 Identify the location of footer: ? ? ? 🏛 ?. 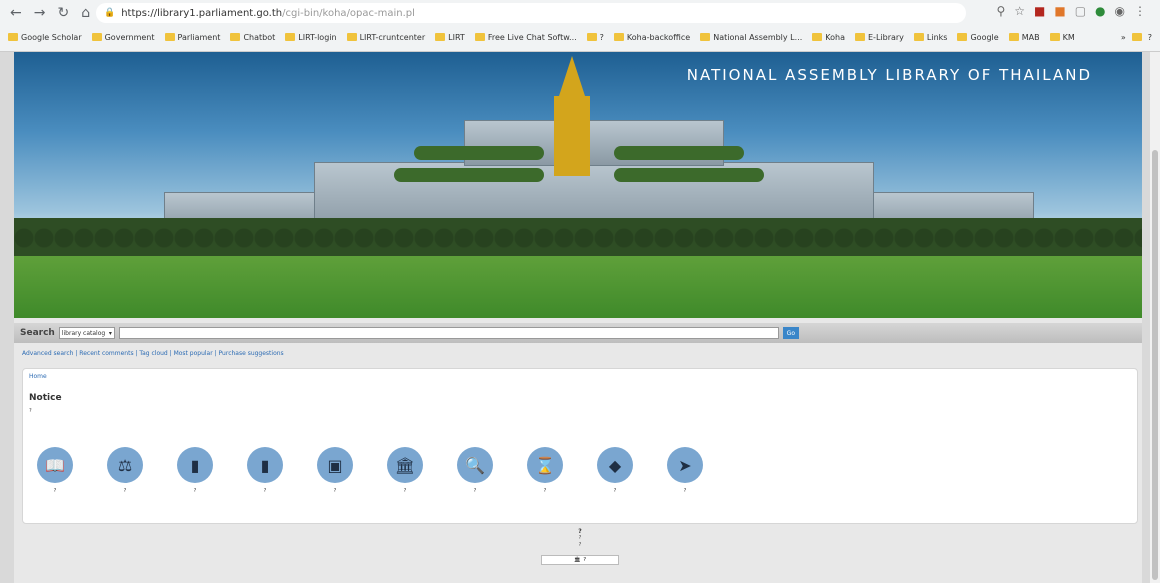
(580, 546).